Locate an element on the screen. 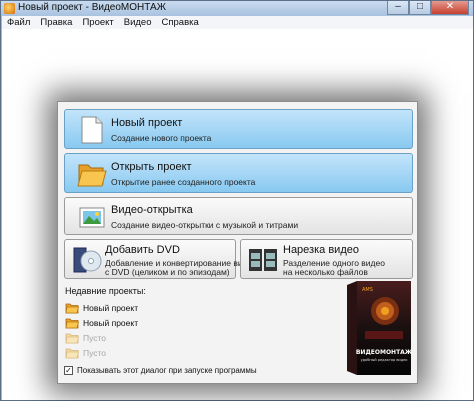  svg-text: ВИДЕОМОНТАЖ is located at coordinates (384, 352).